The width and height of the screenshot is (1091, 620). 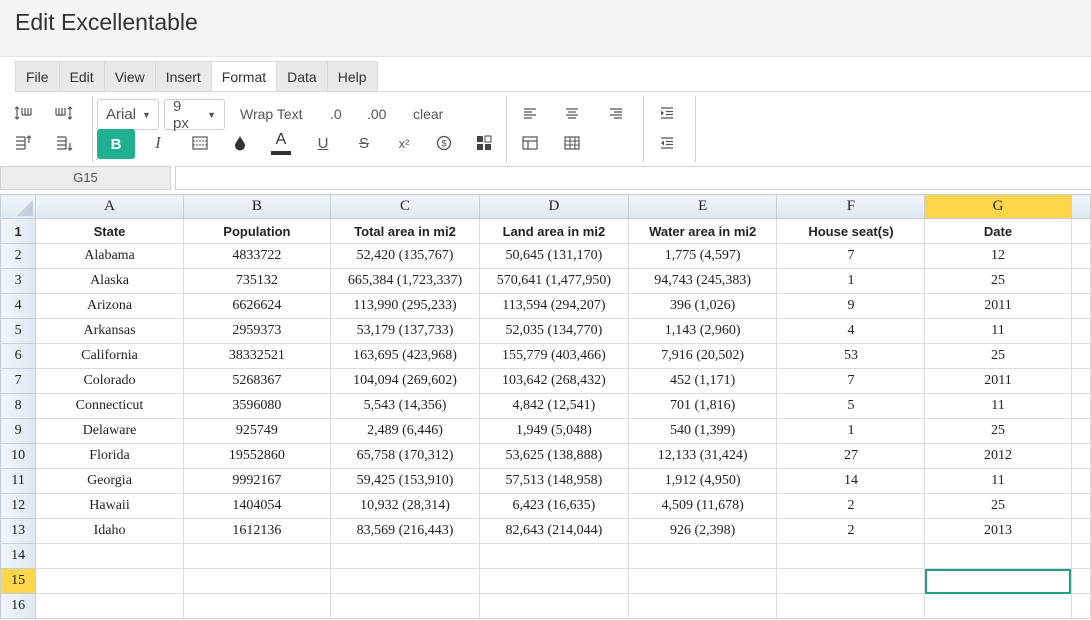 I want to click on row-header: 10, so click(x=18, y=456).